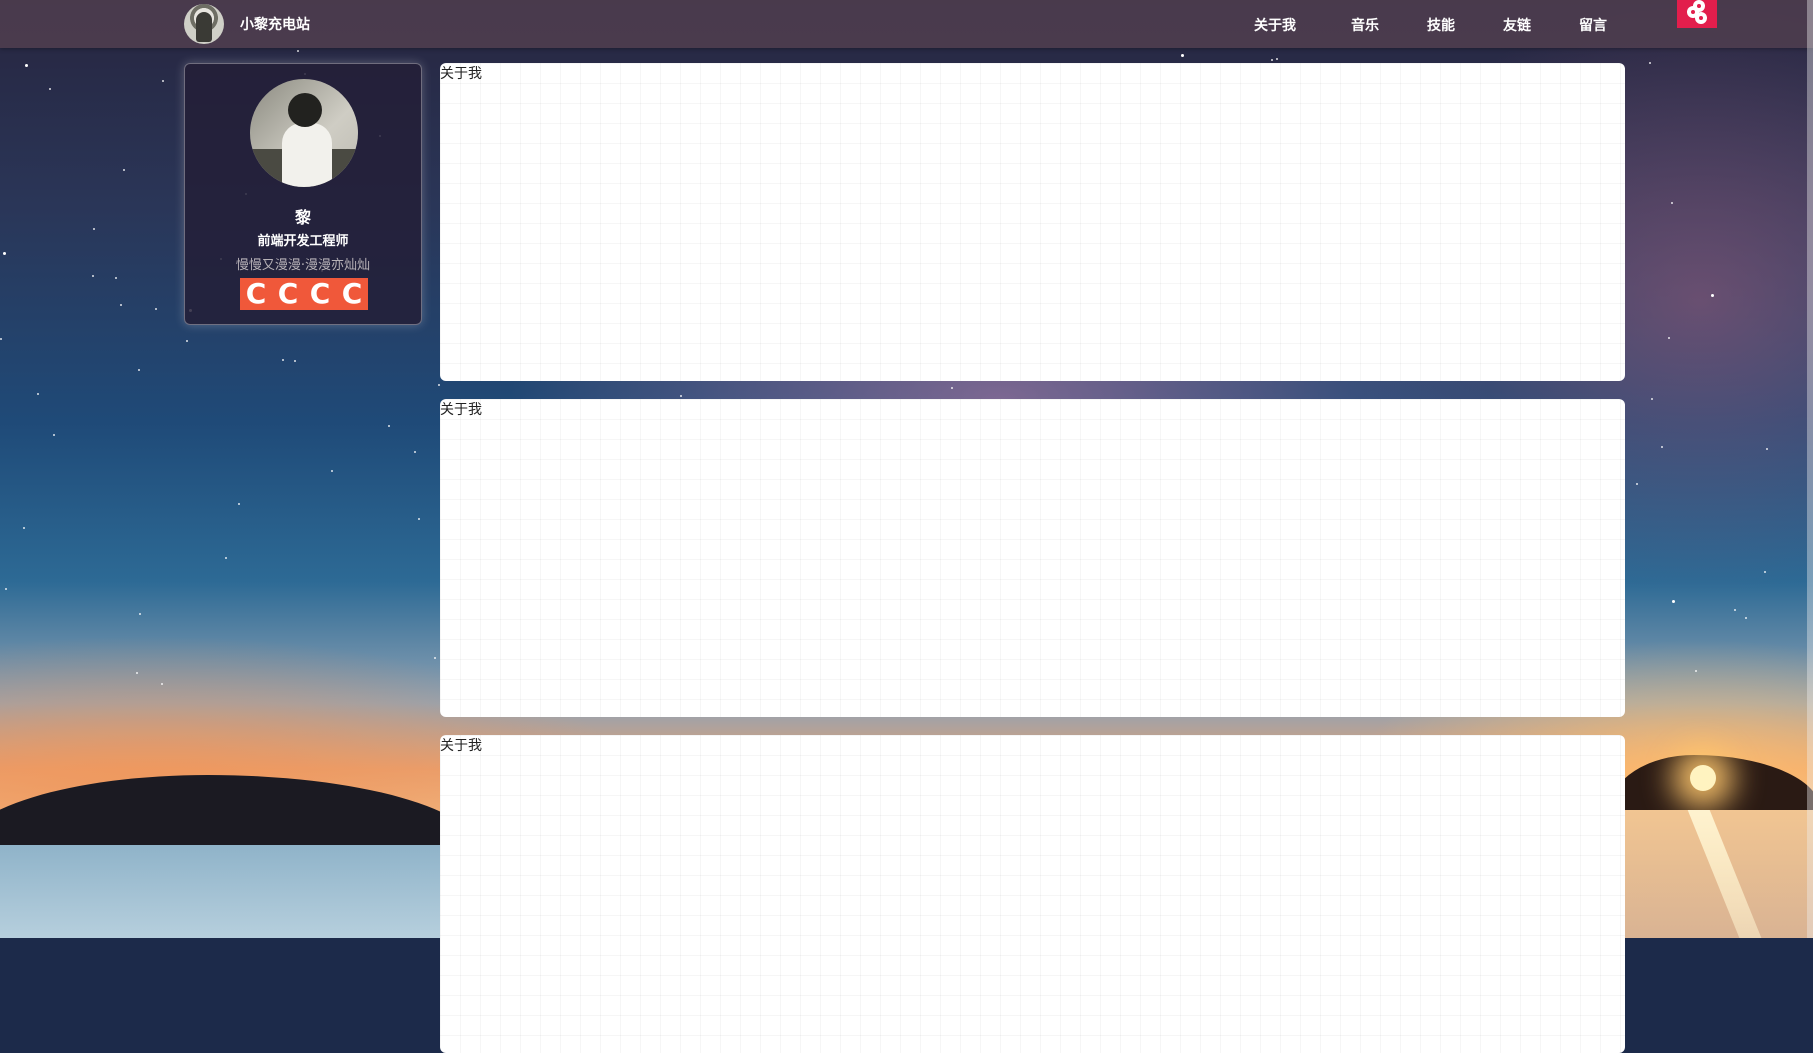 The height and width of the screenshot is (1053, 1813). I want to click on nav-item-links: 友链, so click(1517, 25).